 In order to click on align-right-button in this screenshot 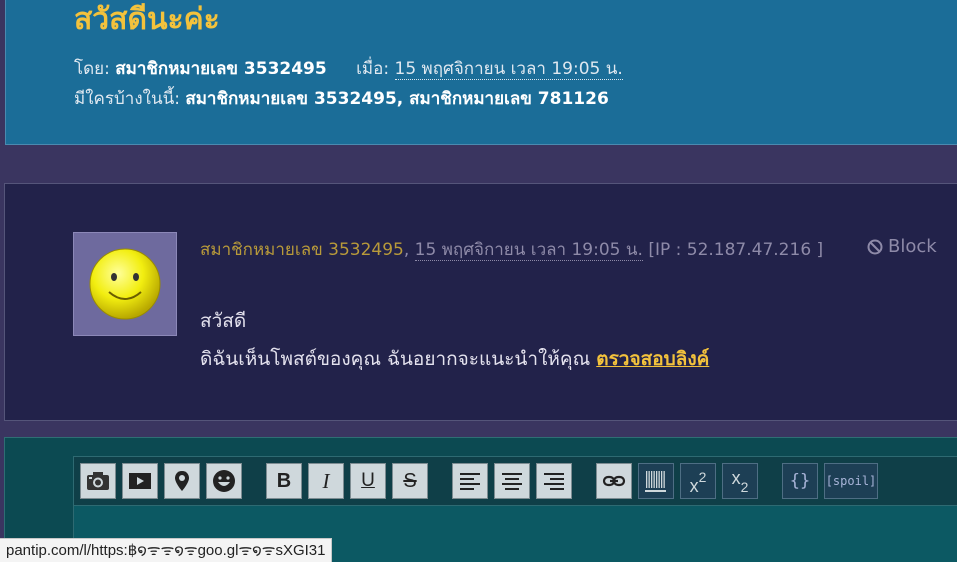, I will do `click(554, 481)`.